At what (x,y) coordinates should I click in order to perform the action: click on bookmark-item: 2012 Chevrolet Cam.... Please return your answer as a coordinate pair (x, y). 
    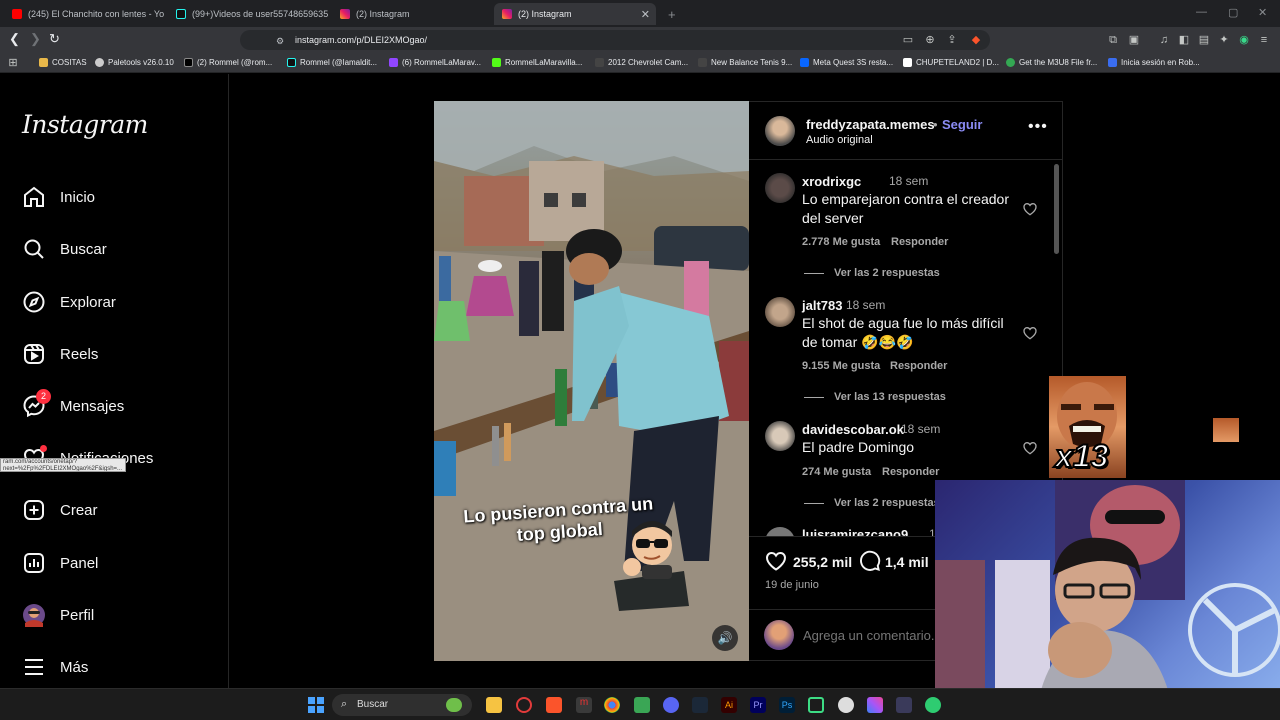
    Looking at the image, I should click on (641, 62).